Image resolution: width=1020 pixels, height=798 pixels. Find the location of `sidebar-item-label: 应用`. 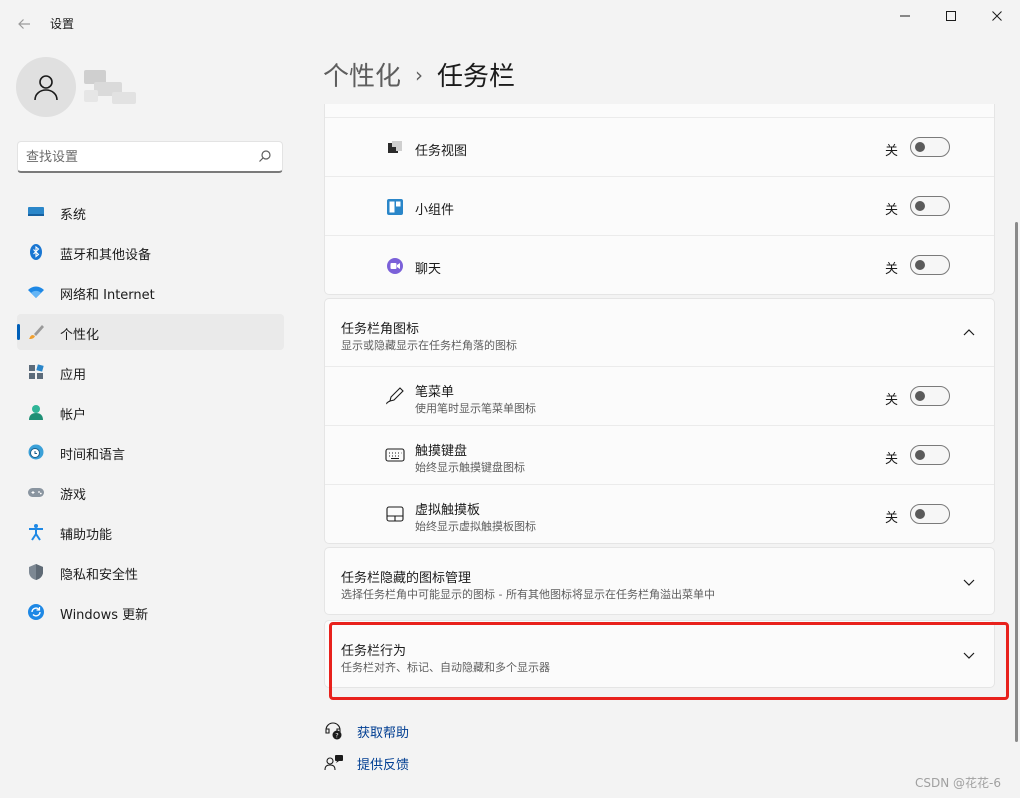

sidebar-item-label: 应用 is located at coordinates (73, 375).